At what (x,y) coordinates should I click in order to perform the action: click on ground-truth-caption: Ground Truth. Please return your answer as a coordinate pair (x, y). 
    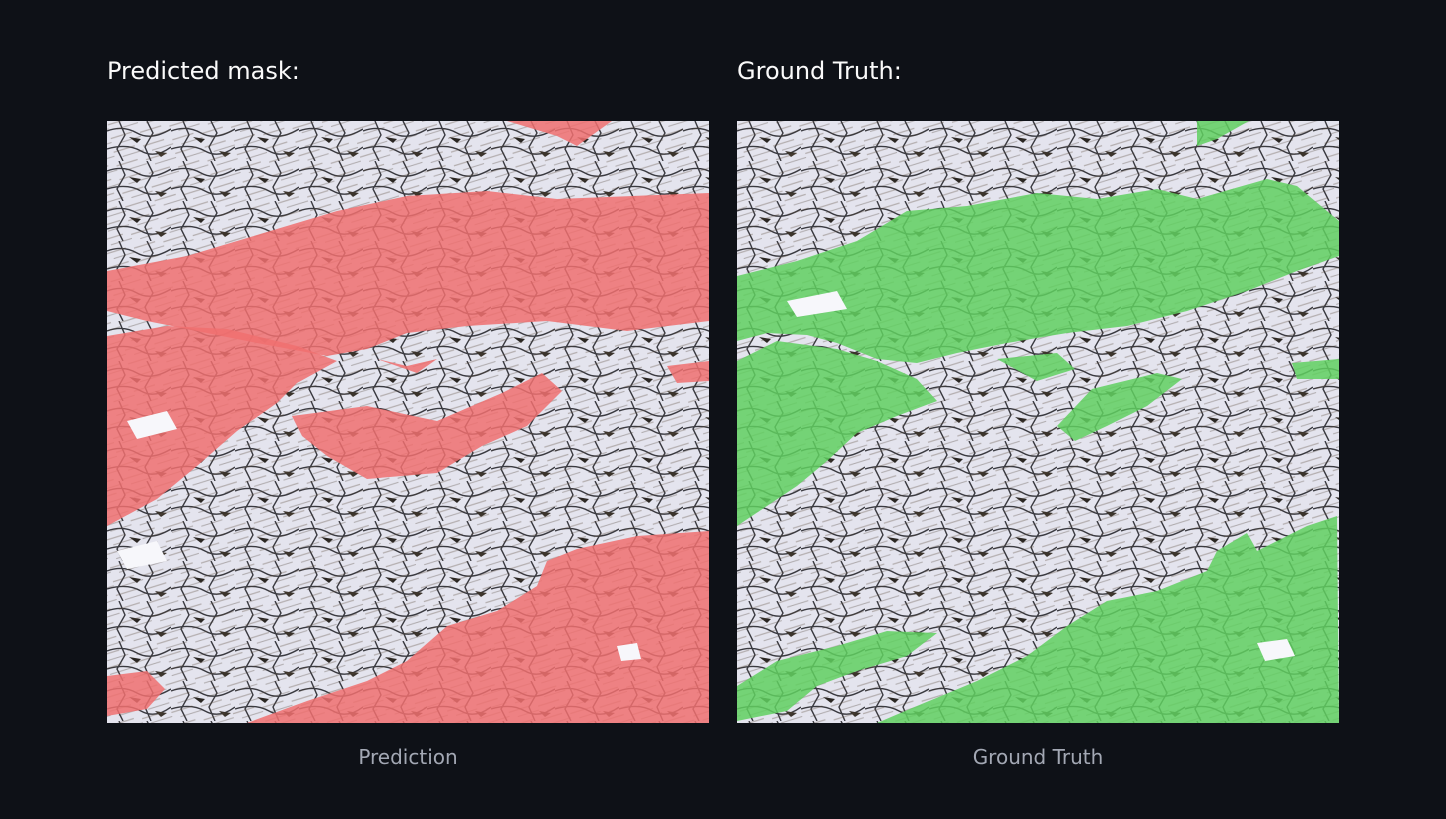
    Looking at the image, I should click on (1038, 757).